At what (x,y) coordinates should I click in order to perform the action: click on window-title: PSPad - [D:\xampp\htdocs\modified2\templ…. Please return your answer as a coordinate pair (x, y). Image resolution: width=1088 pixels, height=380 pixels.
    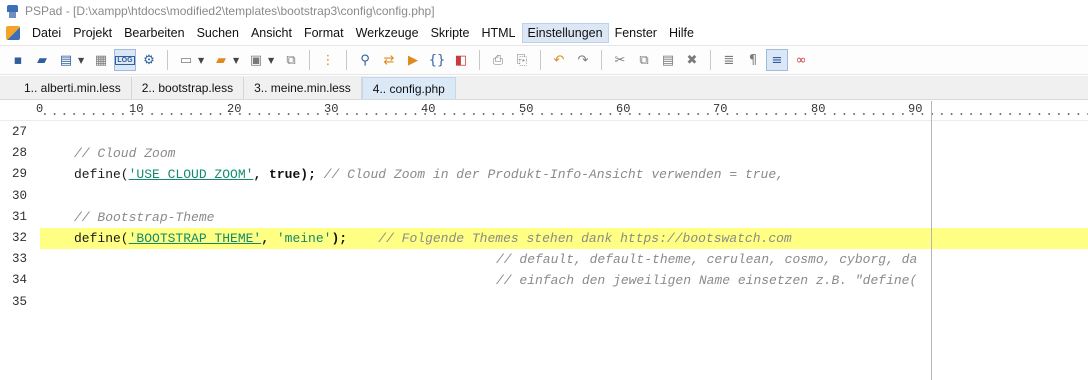
    Looking at the image, I should click on (230, 11).